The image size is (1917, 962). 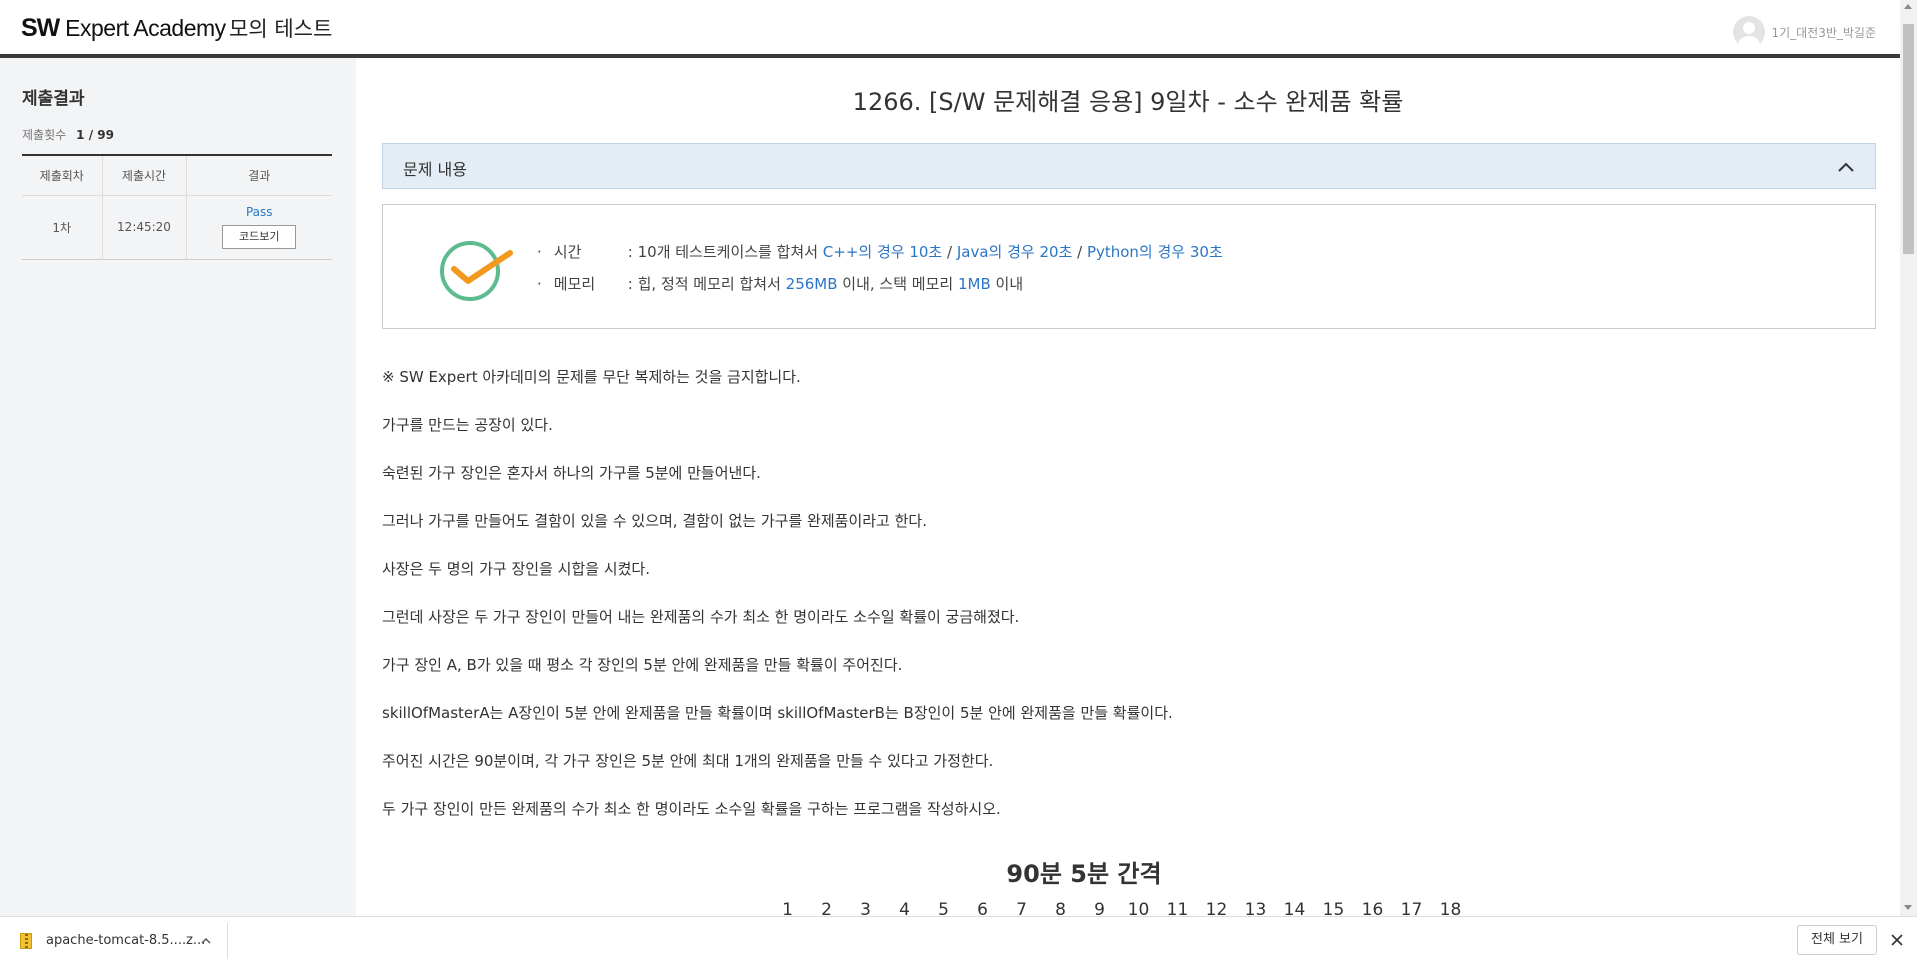 I want to click on interval-number: 17, so click(x=1411, y=908).